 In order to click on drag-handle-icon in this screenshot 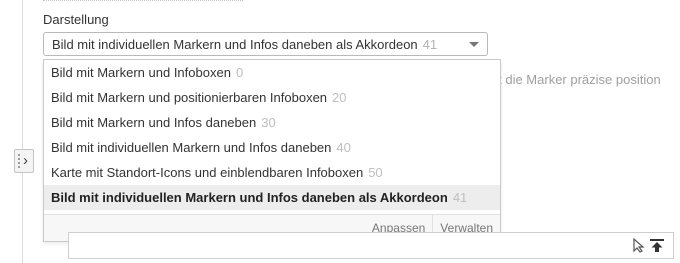, I will do `click(20, 161)`.